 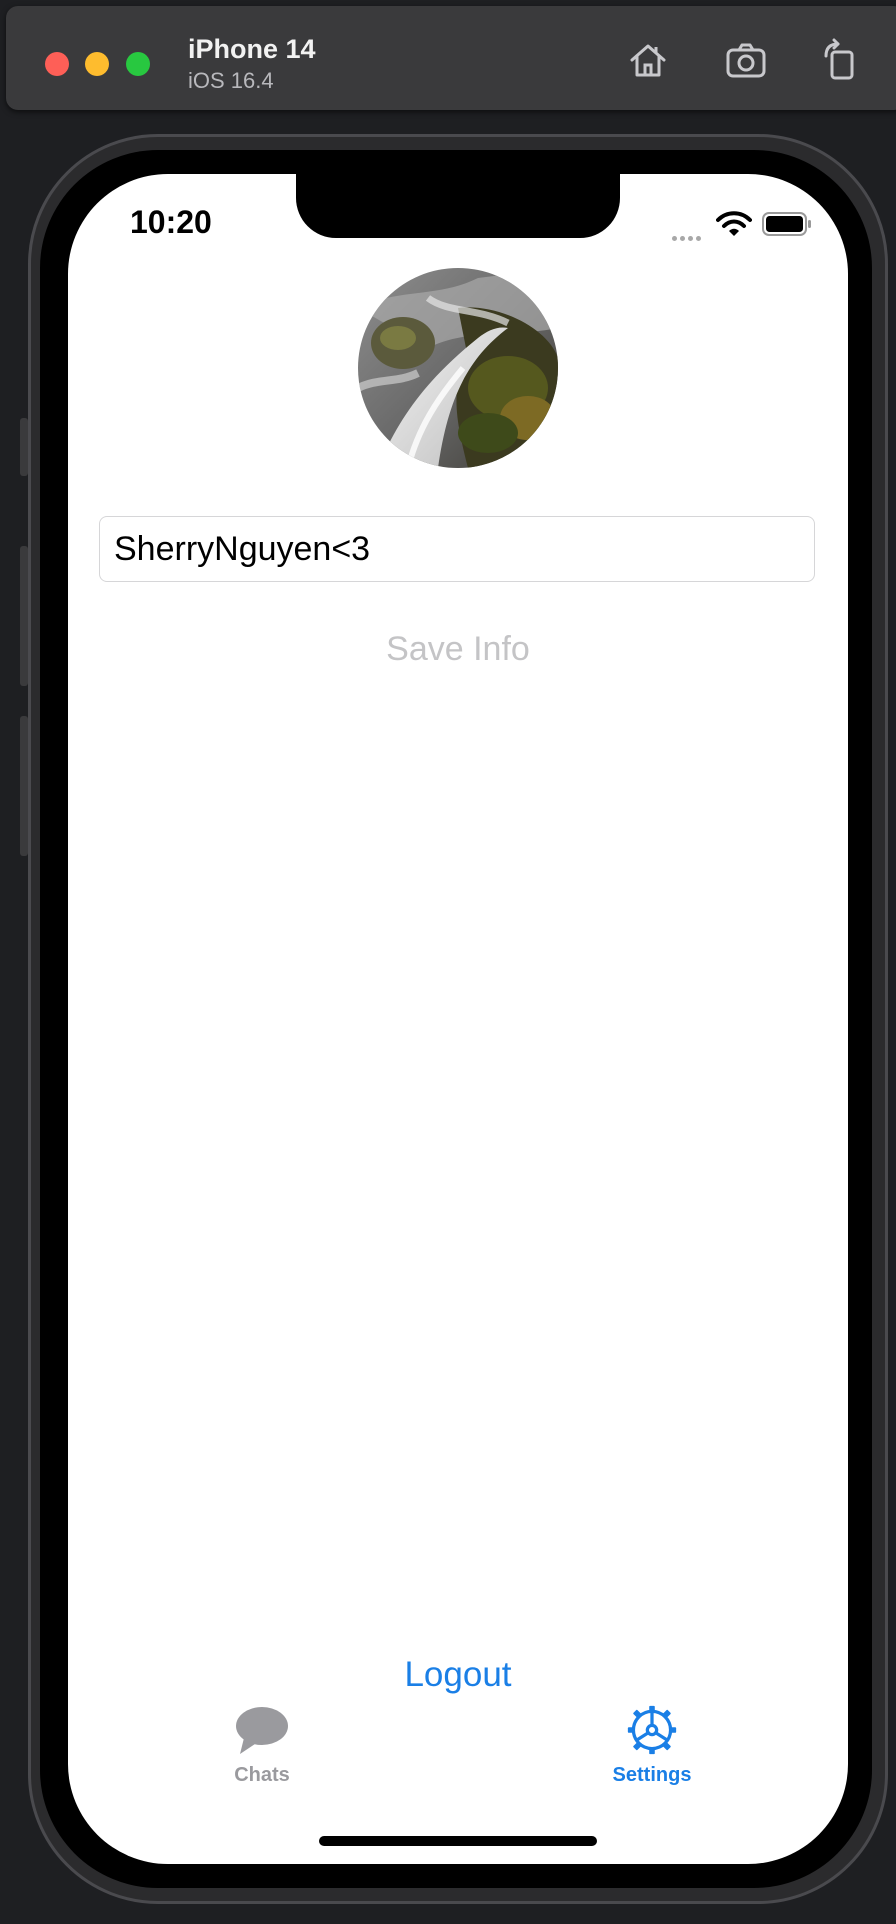 What do you see at coordinates (24, 616) in the screenshot?
I see `volume-up-button` at bounding box center [24, 616].